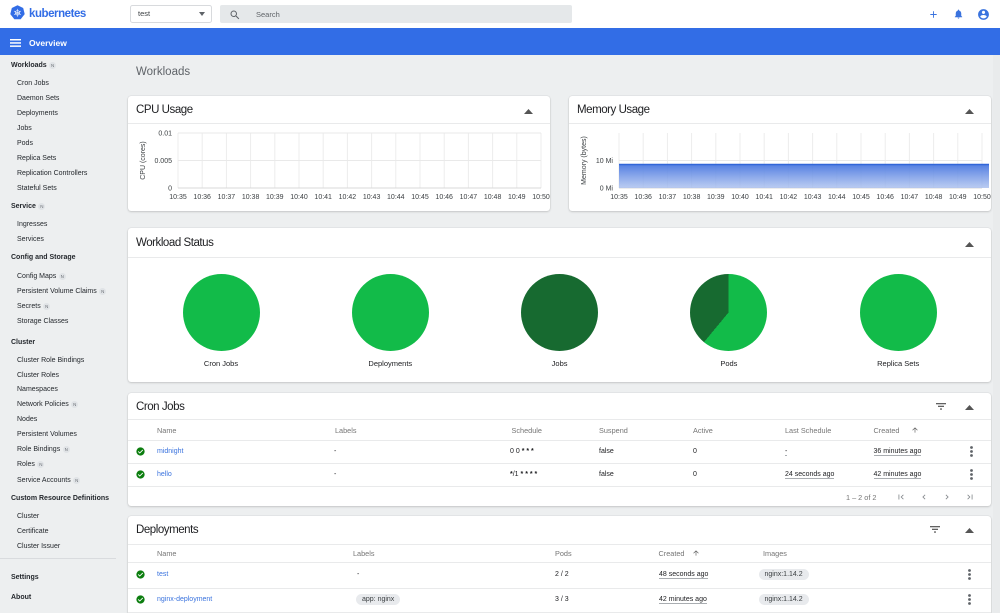  Describe the element at coordinates (605, 161) in the screenshot. I see `svg-text: 10 Mi` at that location.